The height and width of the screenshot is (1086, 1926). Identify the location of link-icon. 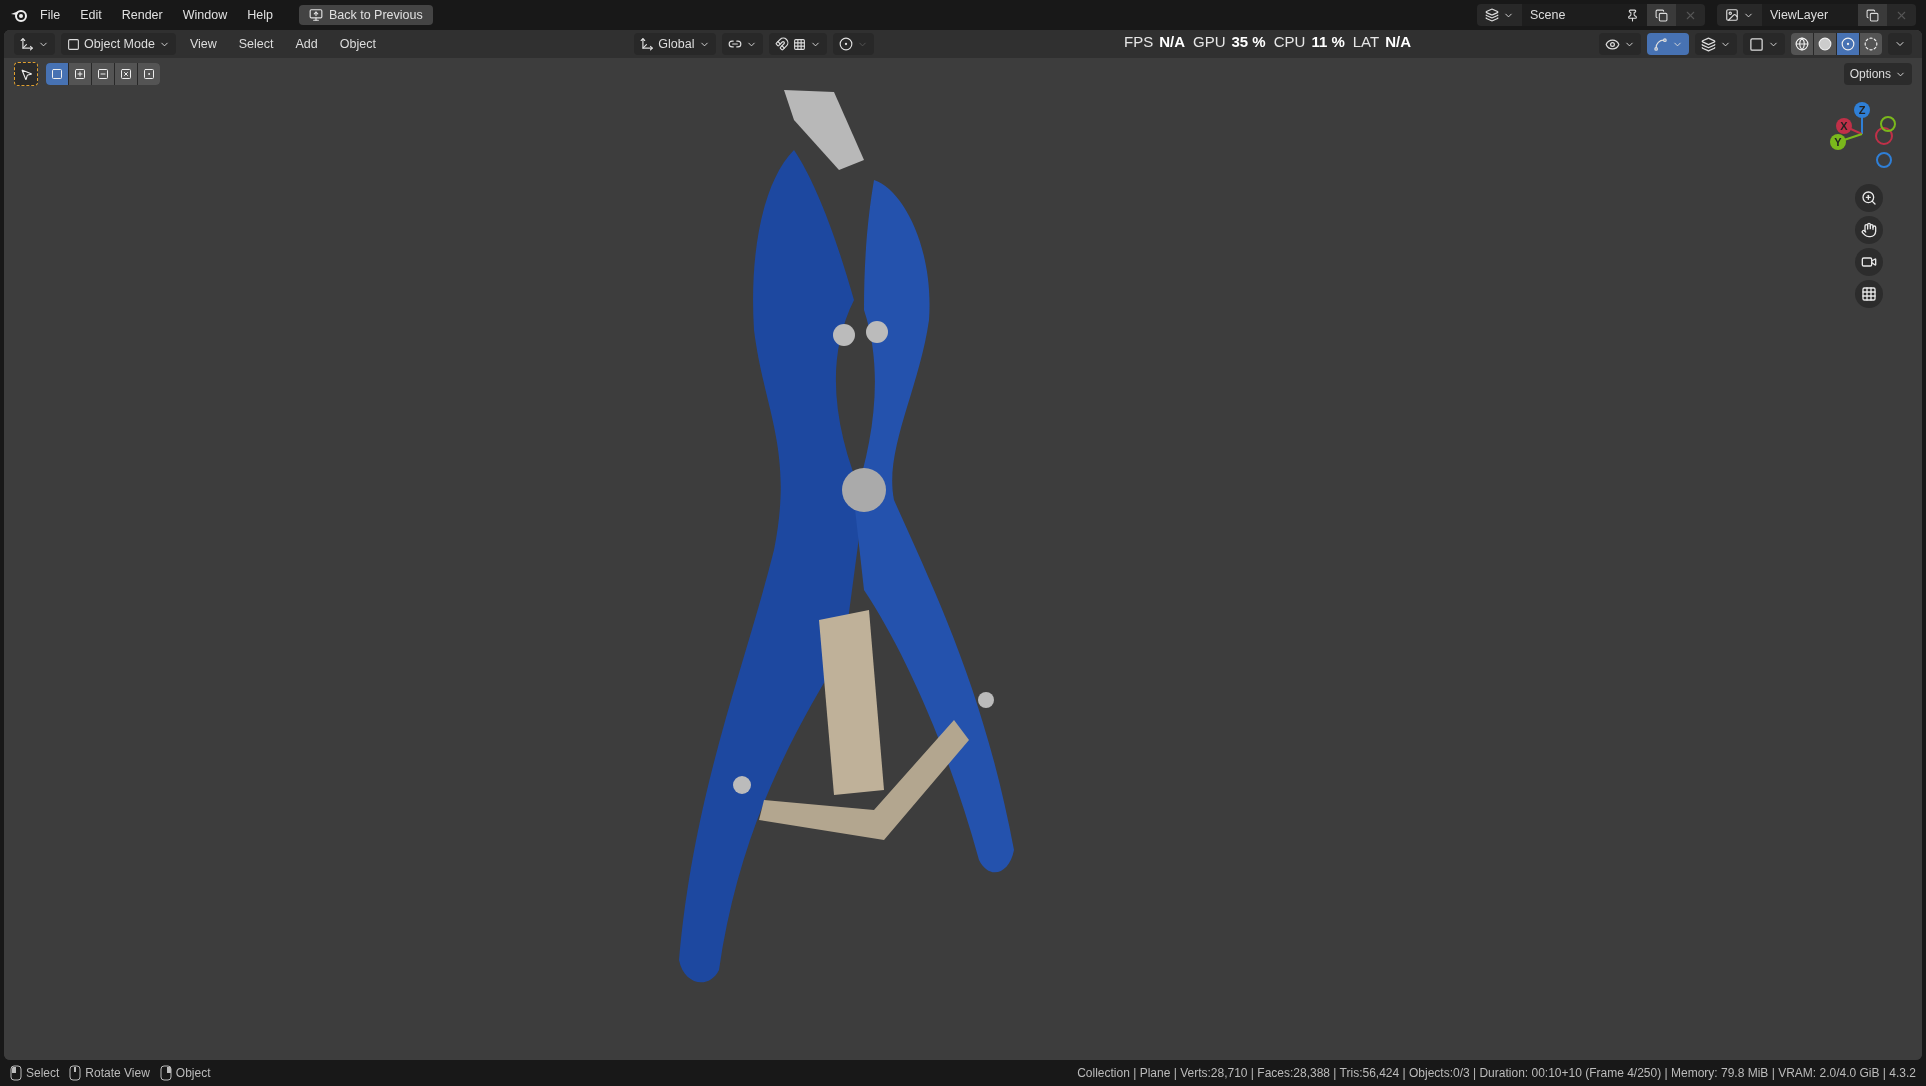
(734, 44).